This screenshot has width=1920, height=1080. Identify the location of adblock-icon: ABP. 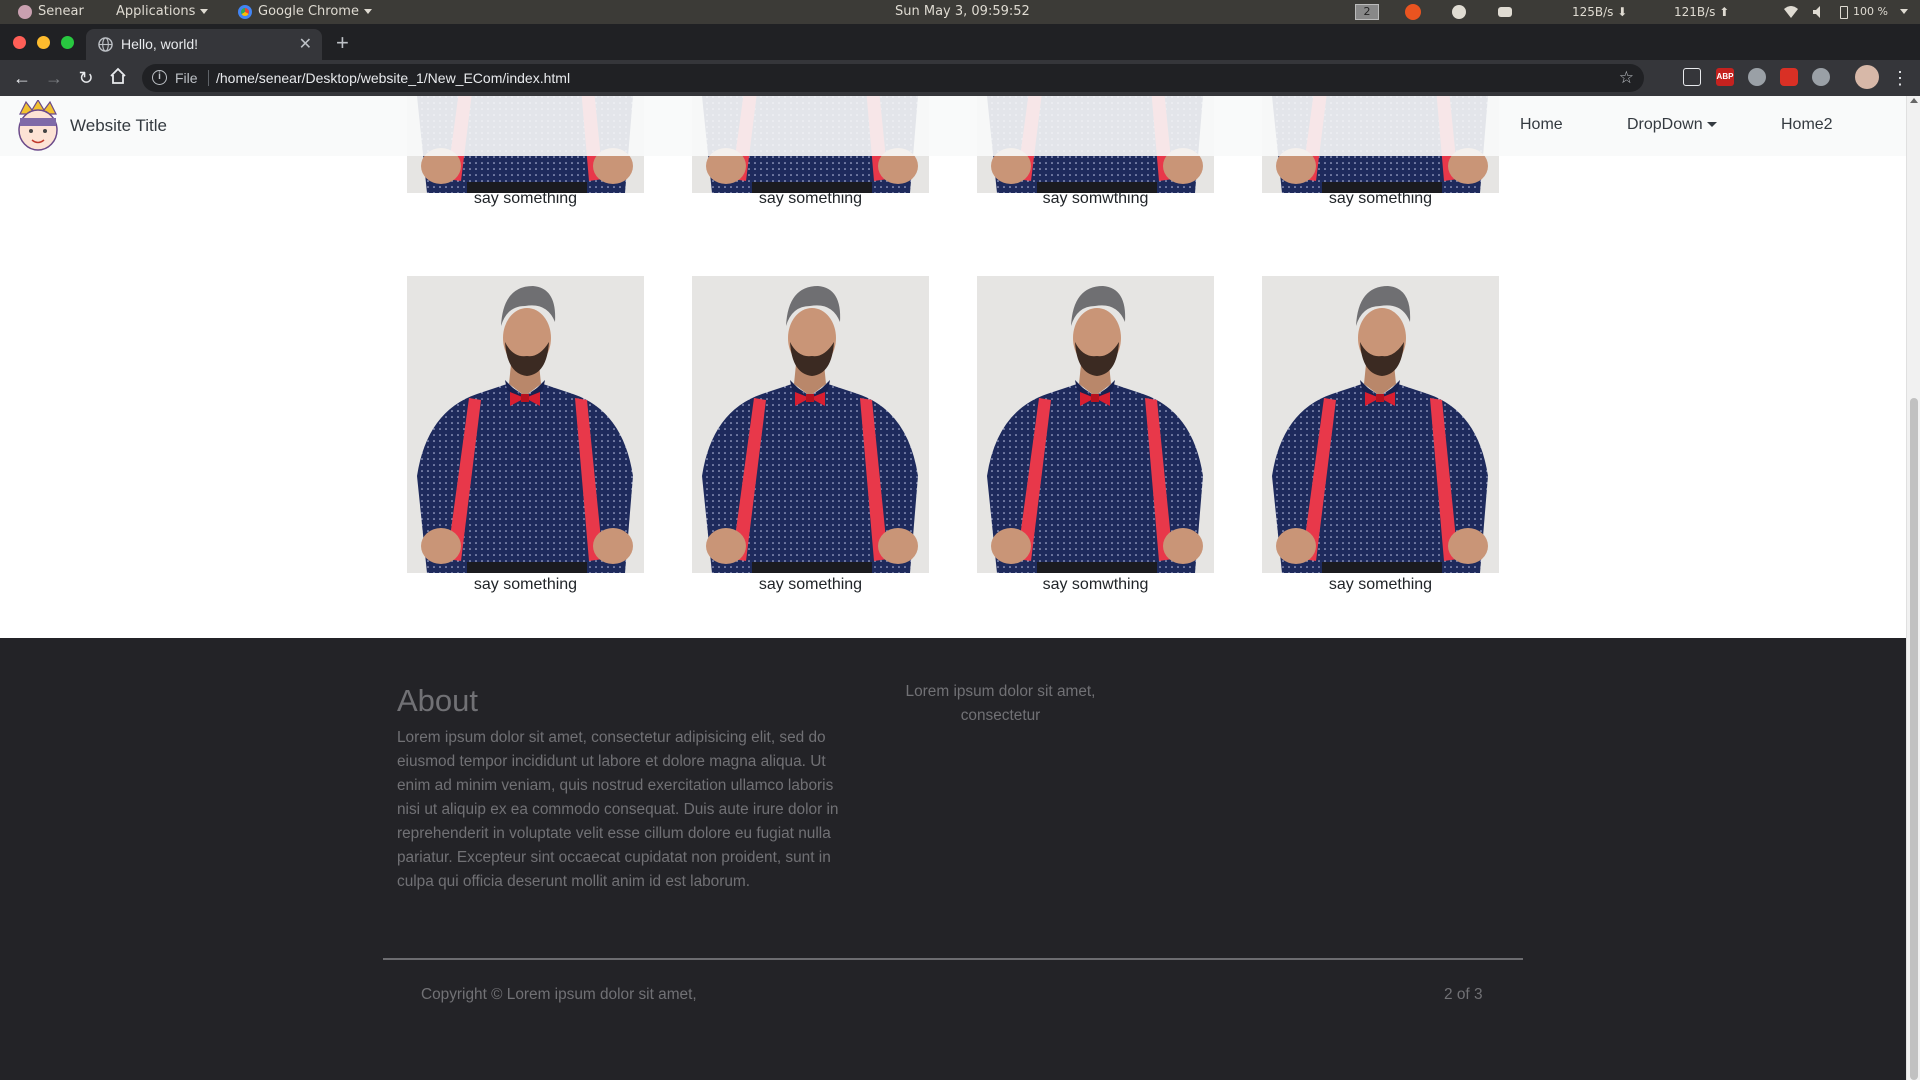
(1725, 77).